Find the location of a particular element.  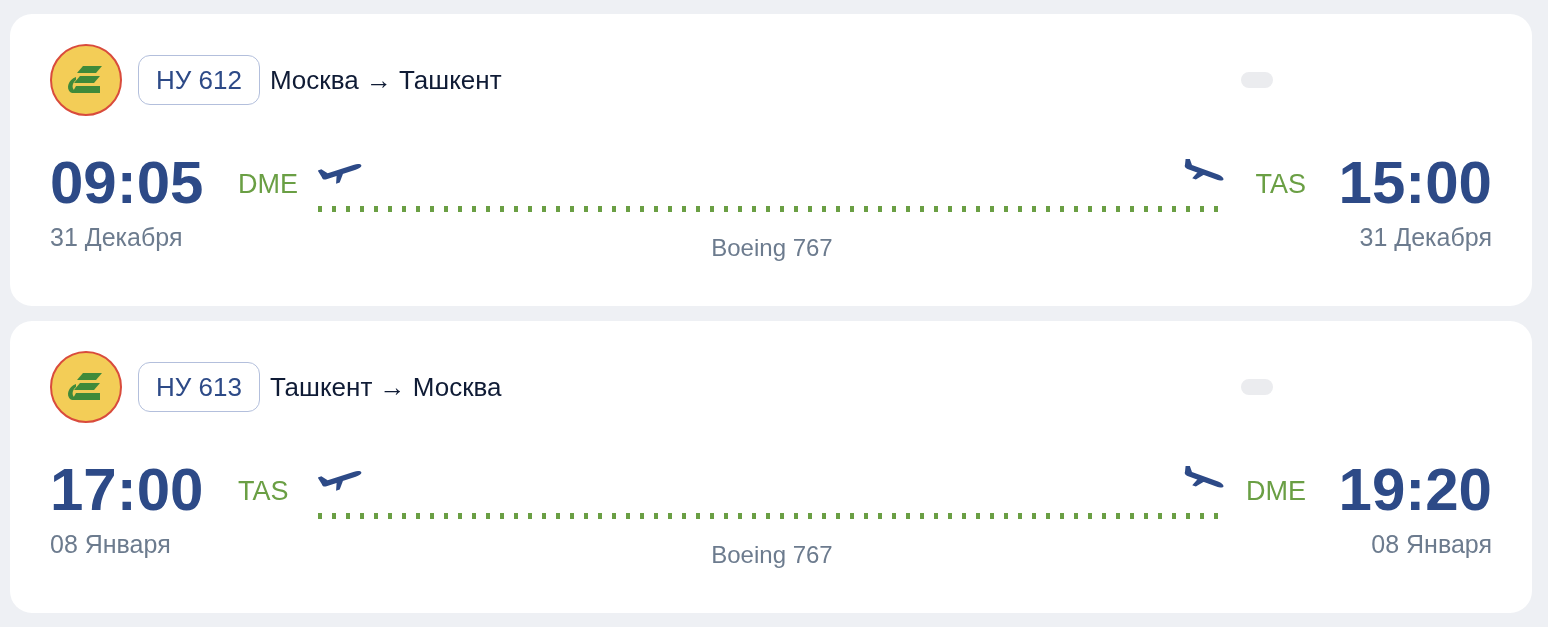

arrival-time: 19:20 is located at coordinates (1414, 490).